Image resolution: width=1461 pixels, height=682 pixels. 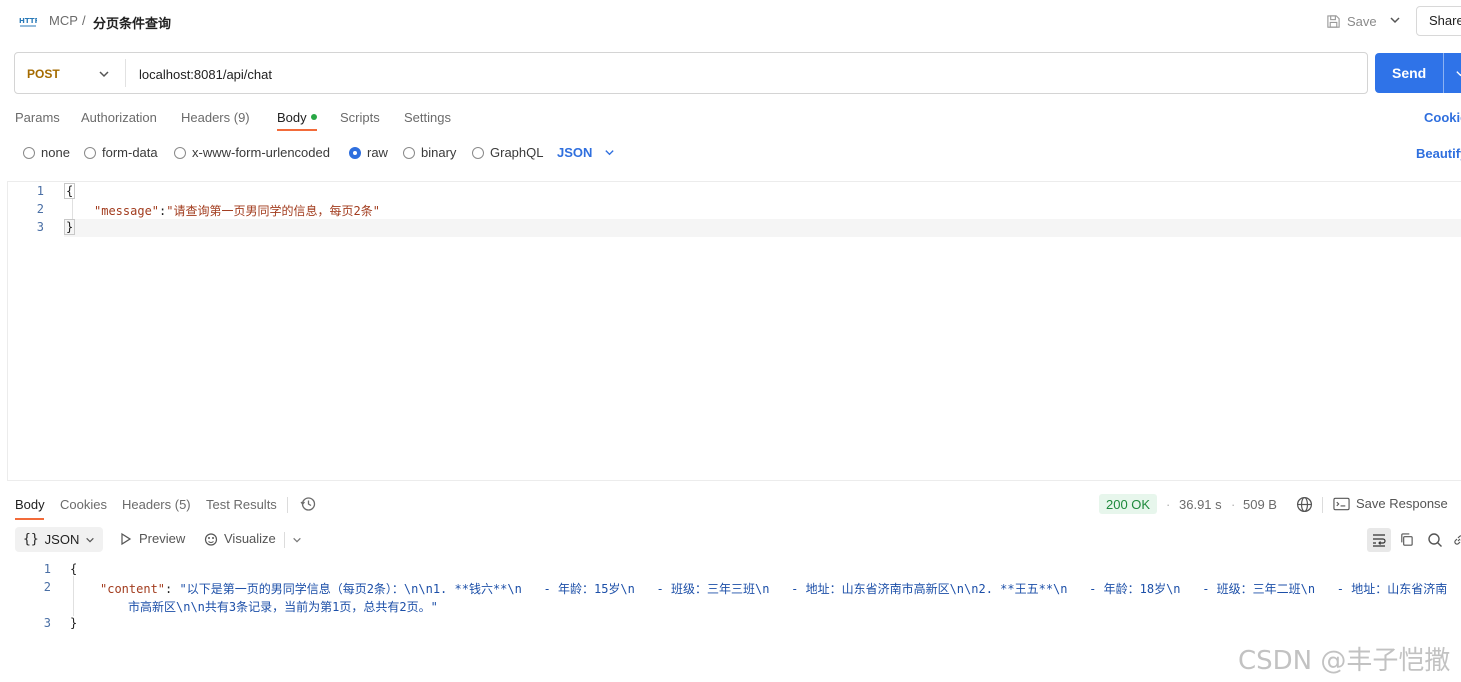 I want to click on breadcrumb-collection: MCP, so click(x=63, y=20).